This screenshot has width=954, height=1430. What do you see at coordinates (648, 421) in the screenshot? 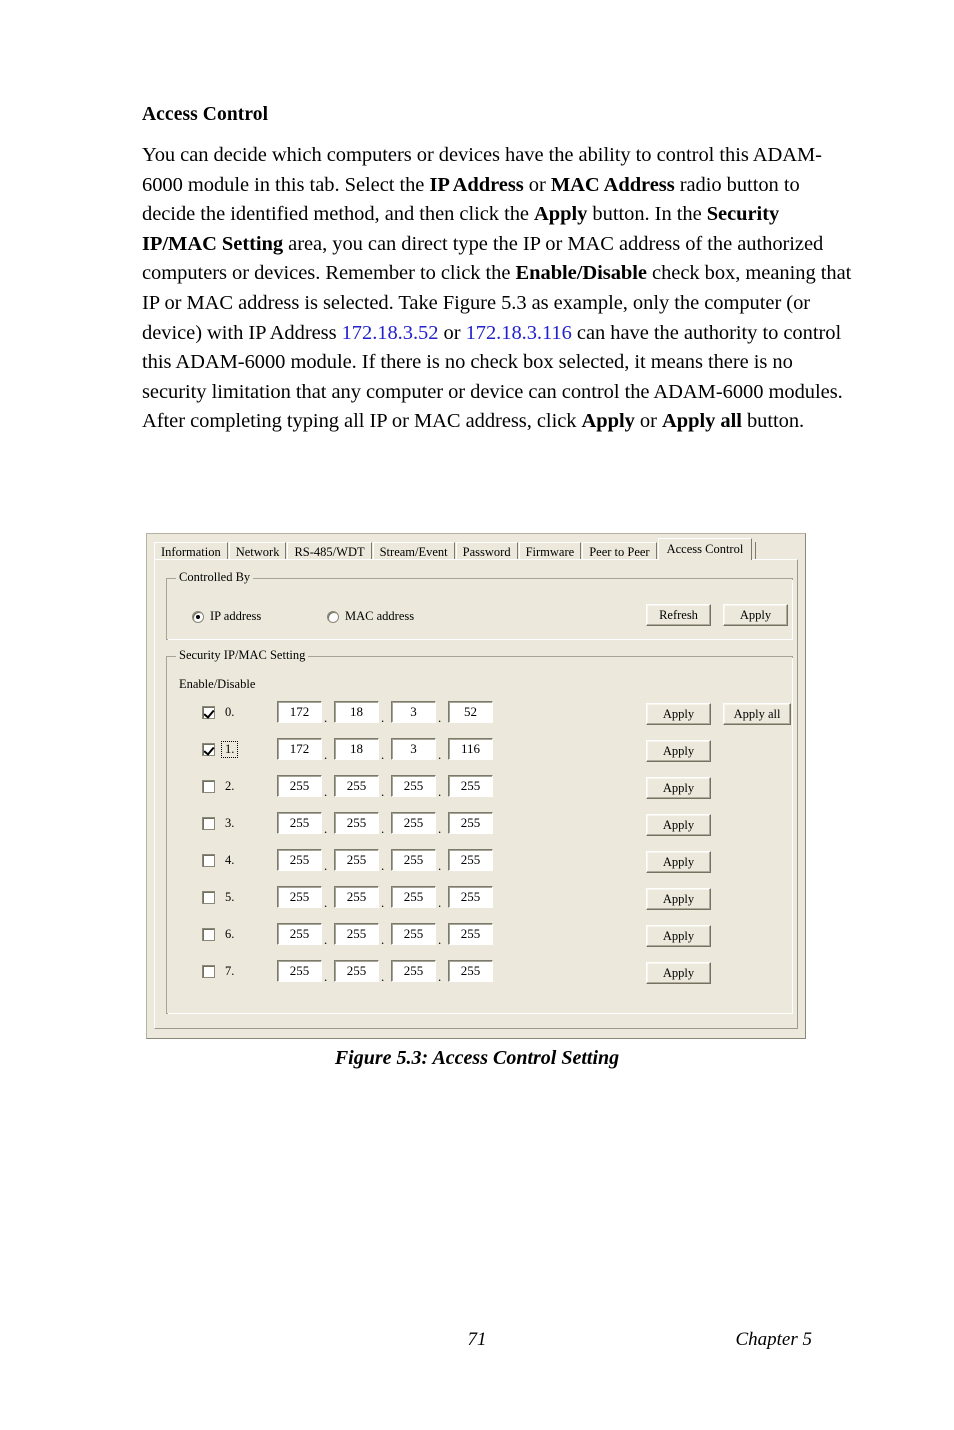
I see `paragraph-run-16: or` at bounding box center [648, 421].